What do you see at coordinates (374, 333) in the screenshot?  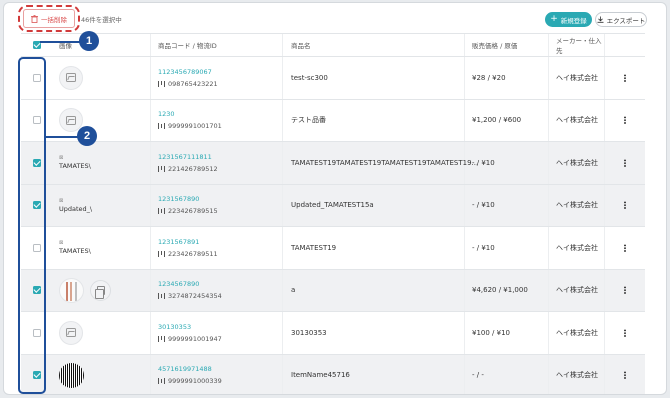 I see `product-name: 30130353` at bounding box center [374, 333].